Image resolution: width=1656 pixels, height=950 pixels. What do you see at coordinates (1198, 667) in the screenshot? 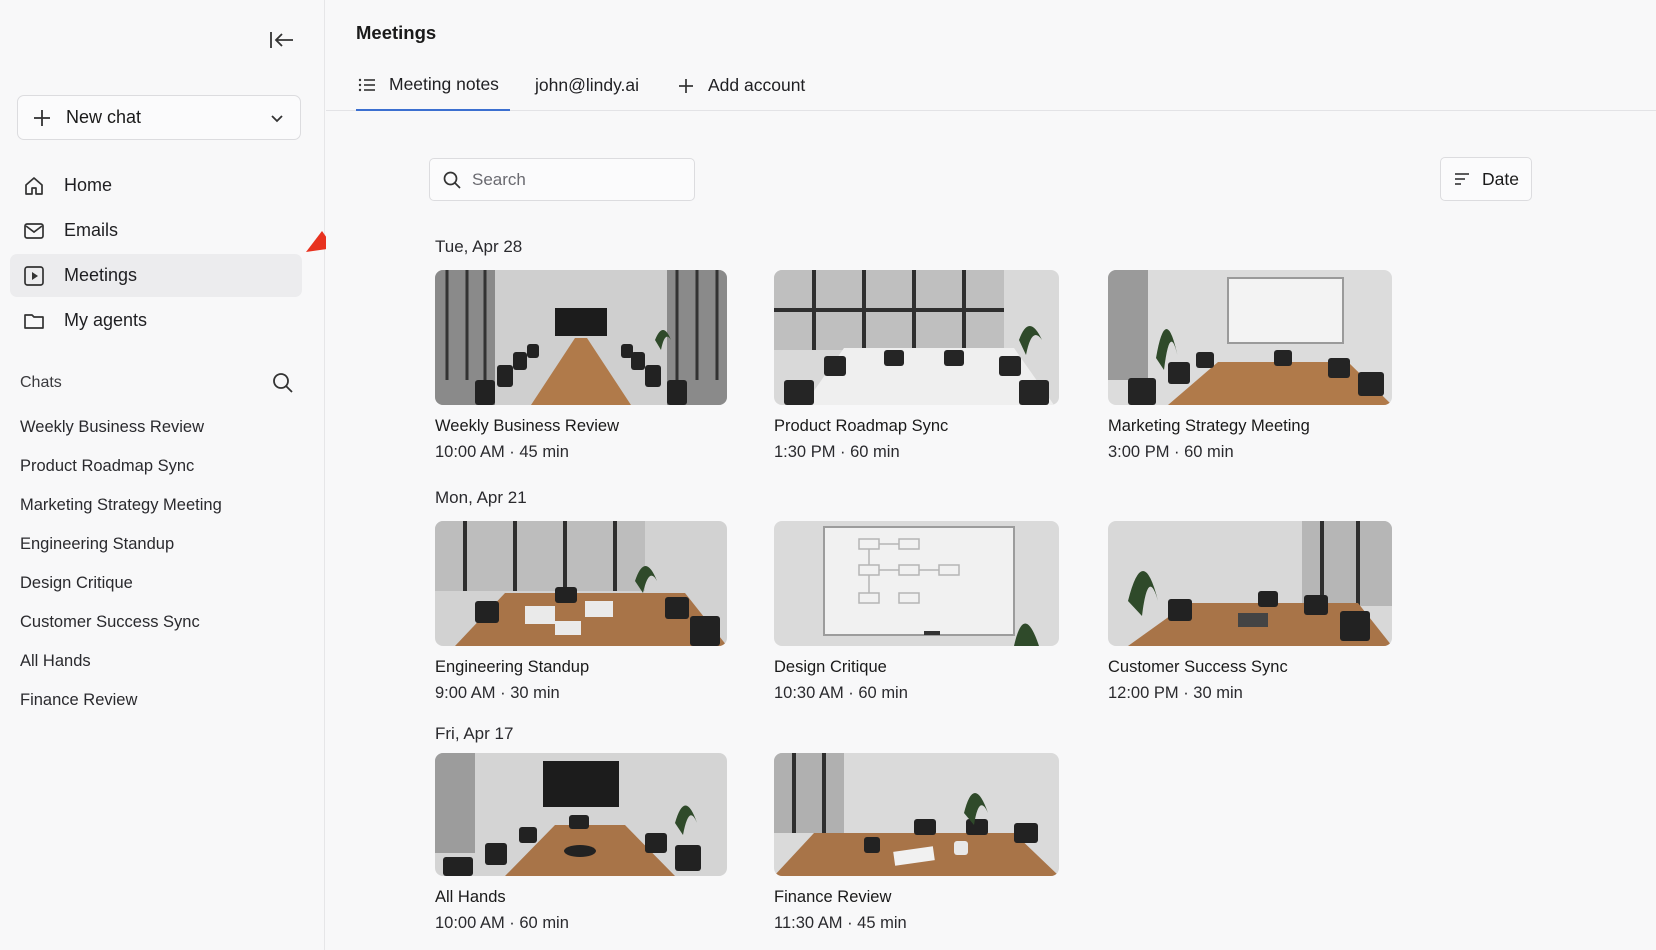
I see `meeting-title: Customer Success Sync` at bounding box center [1198, 667].